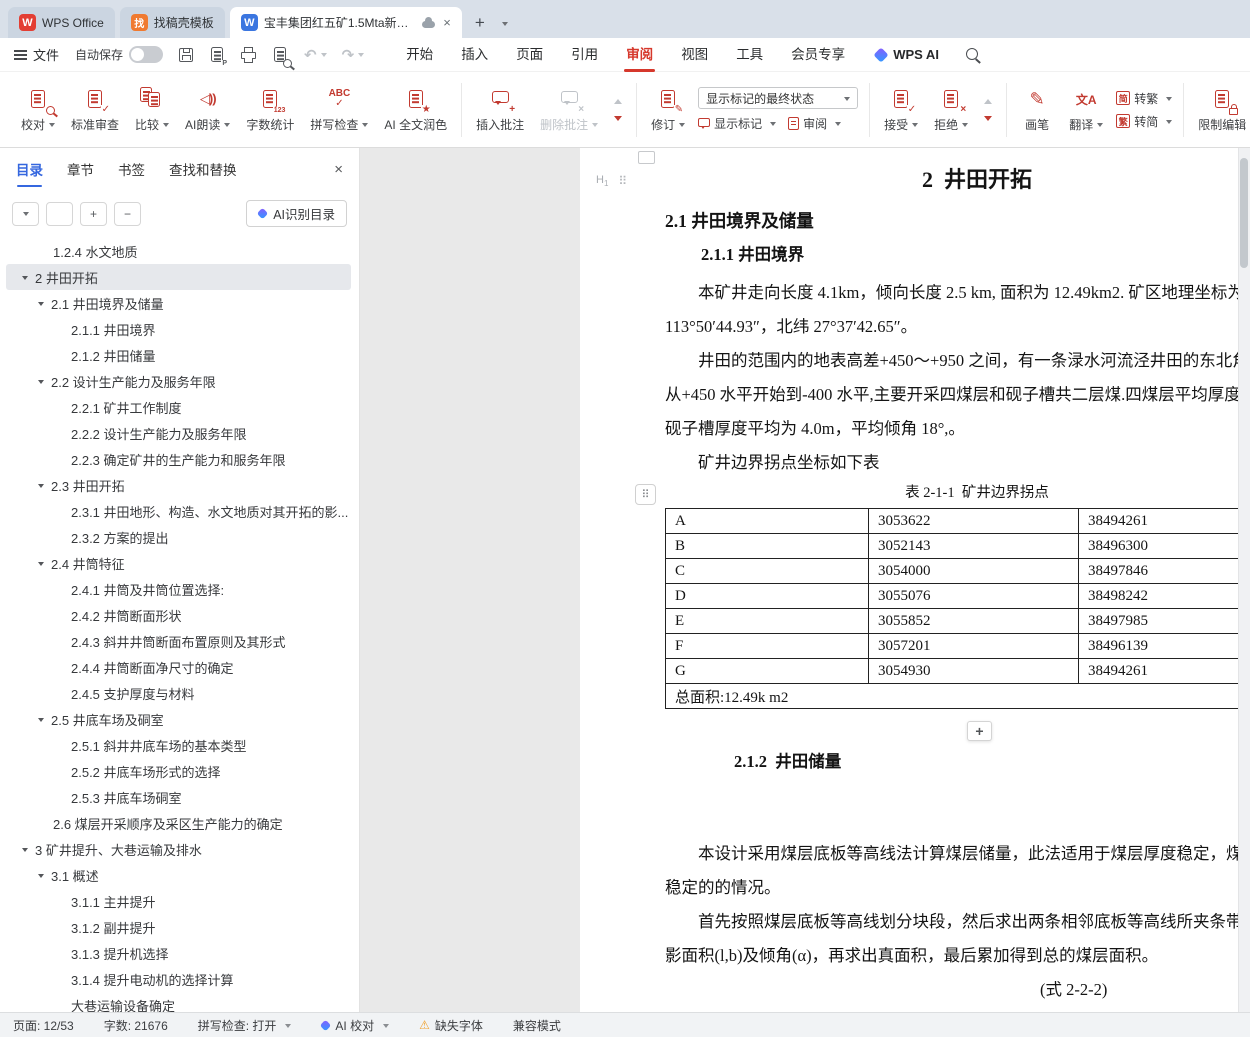 The height and width of the screenshot is (1037, 1250). Describe the element at coordinates (179, 719) in the screenshot. I see `toc-item: 2.5 井底车场及硐室` at that location.